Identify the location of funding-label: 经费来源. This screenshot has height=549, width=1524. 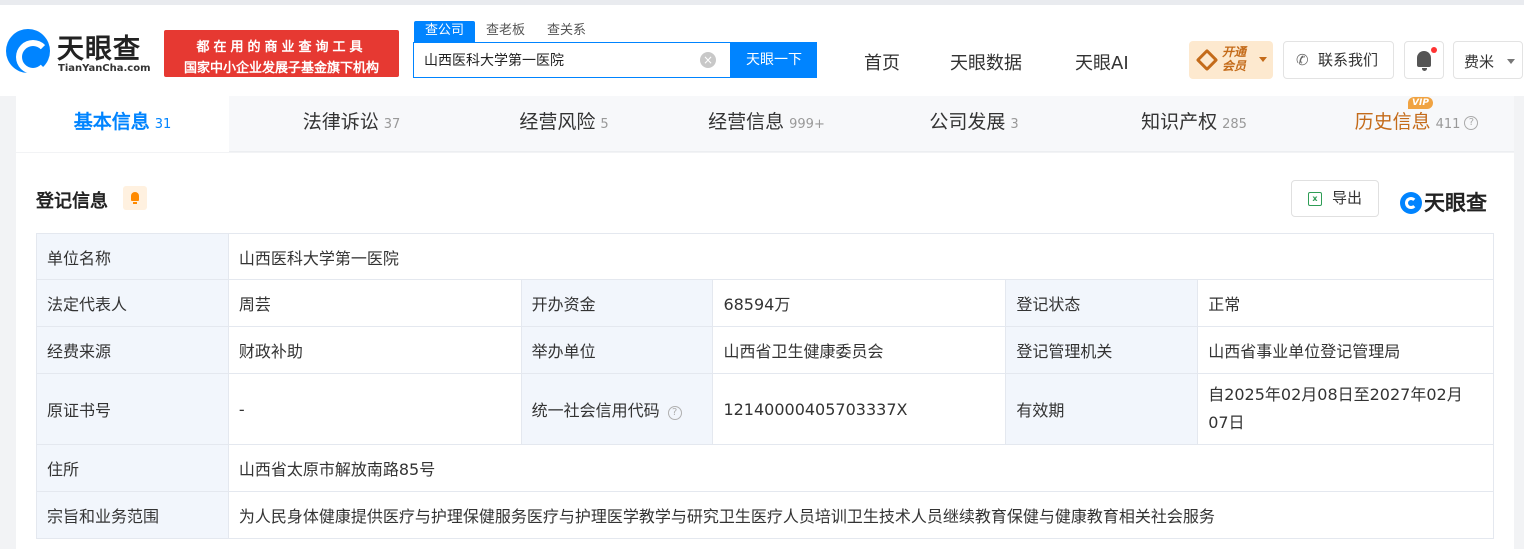
(132, 350).